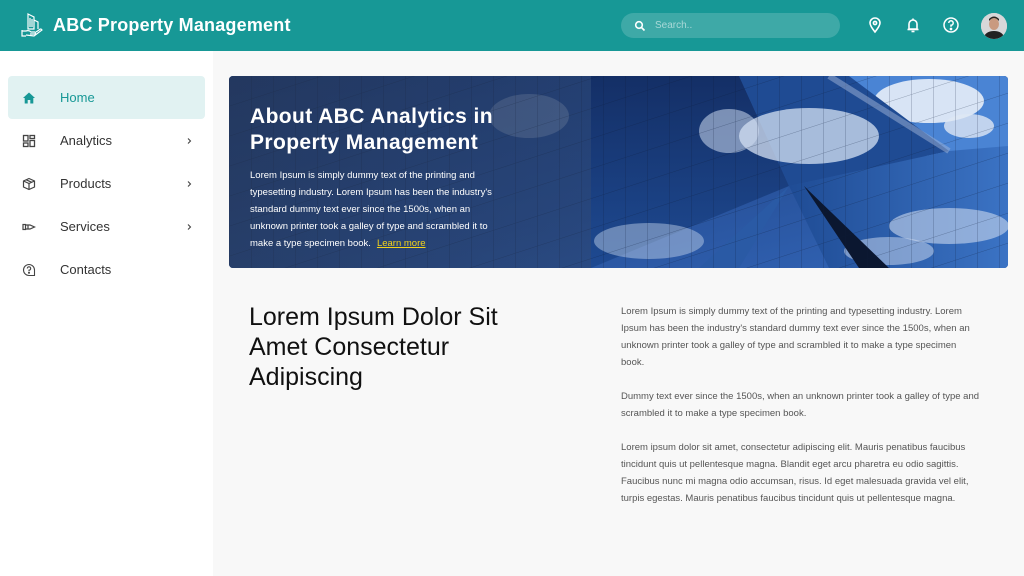  I want to click on top-header: ABC Property Management, so click(512, 25).